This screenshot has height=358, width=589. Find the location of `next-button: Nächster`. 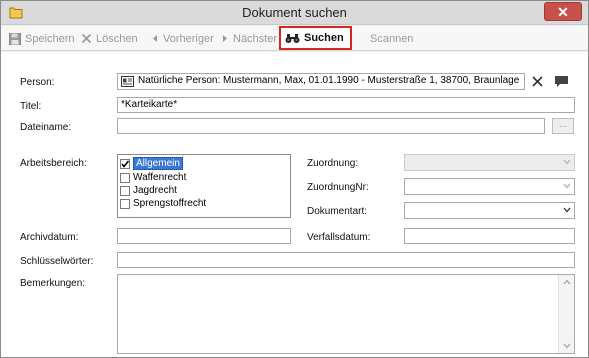

next-button: Nächster is located at coordinates (249, 38).